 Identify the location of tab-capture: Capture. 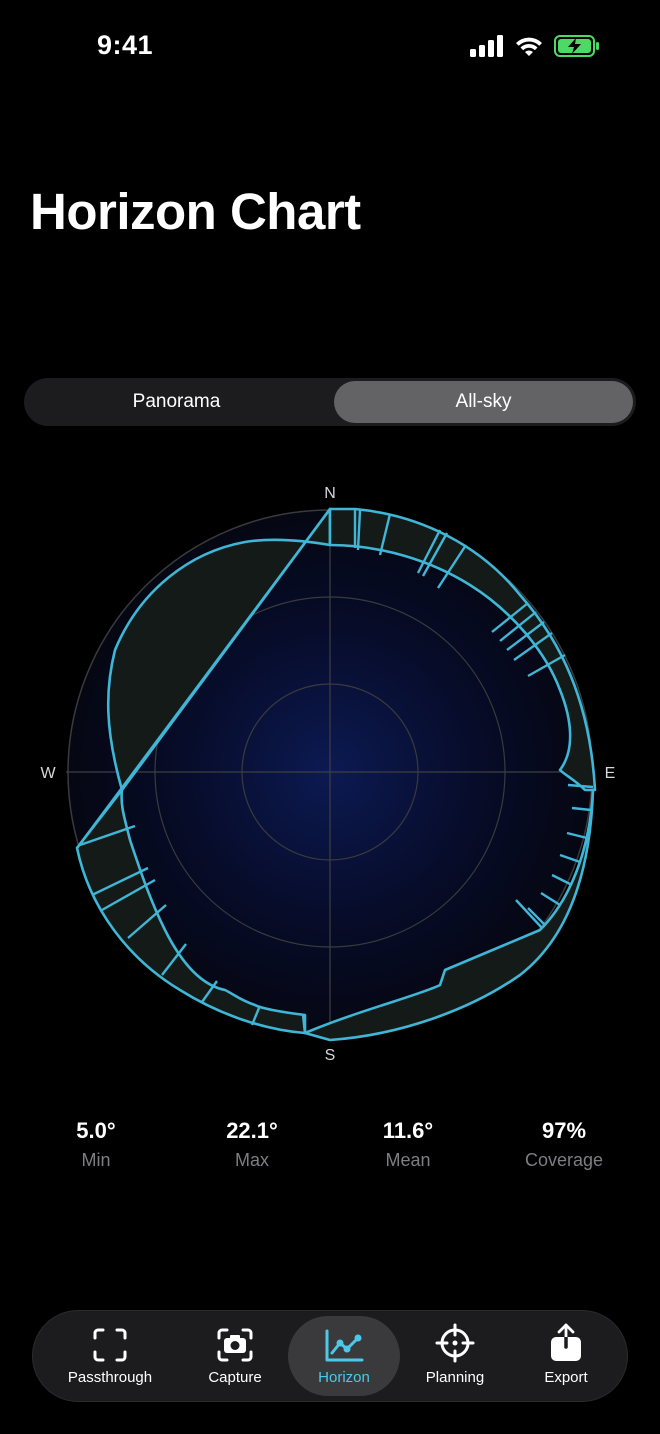
(235, 1356).